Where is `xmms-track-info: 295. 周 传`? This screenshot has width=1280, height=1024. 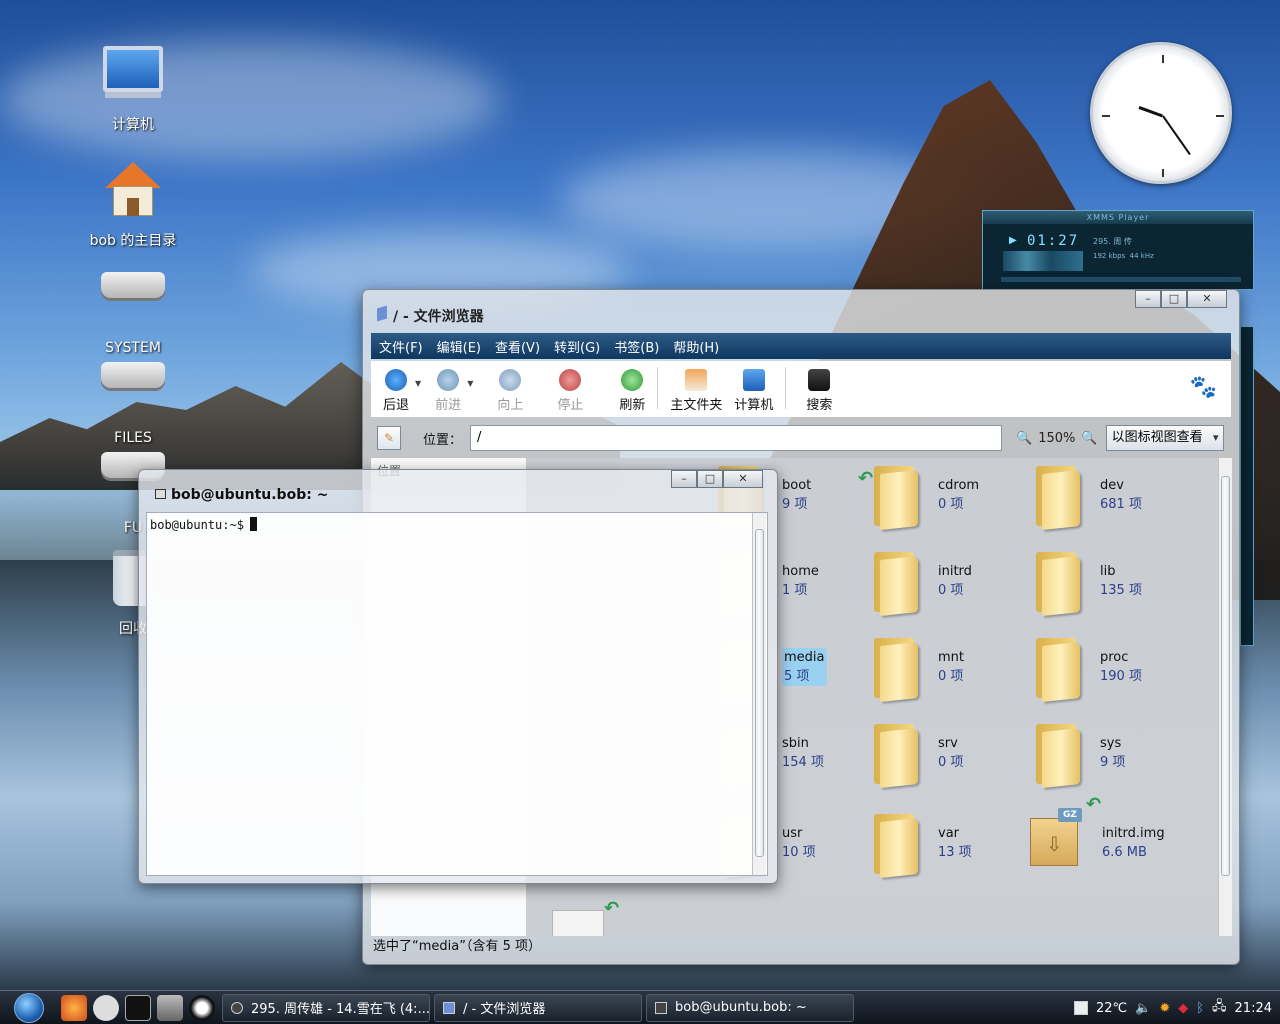 xmms-track-info: 295. 周 传 is located at coordinates (1112, 241).